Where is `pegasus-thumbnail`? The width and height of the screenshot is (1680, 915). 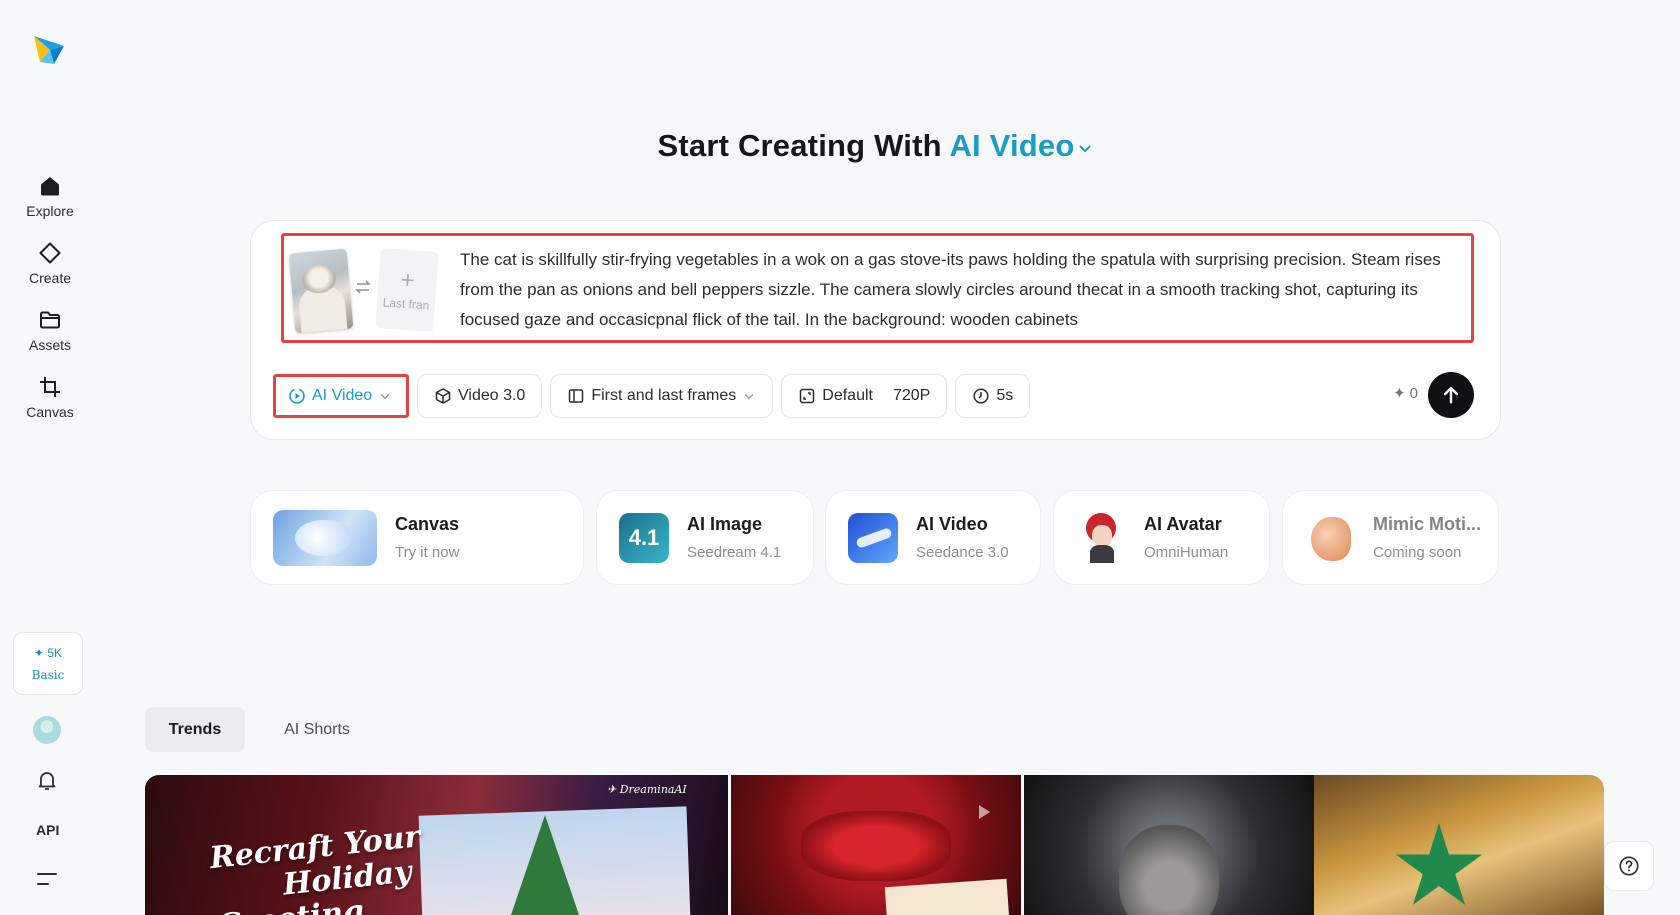 pegasus-thumbnail is located at coordinates (325, 537).